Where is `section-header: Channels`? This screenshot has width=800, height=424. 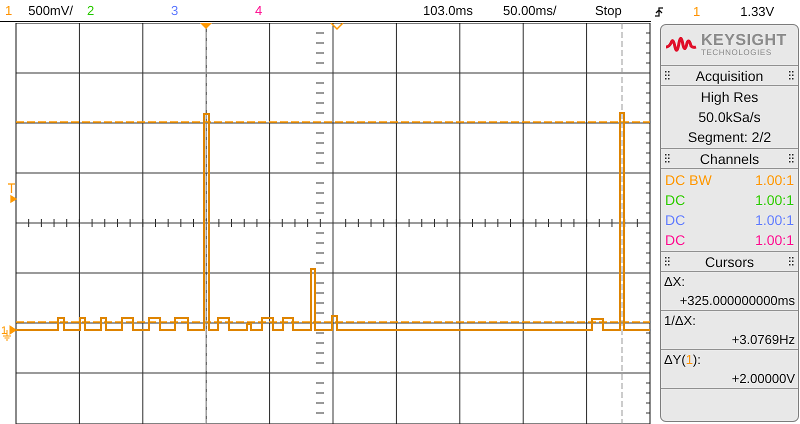 section-header: Channels is located at coordinates (729, 158).